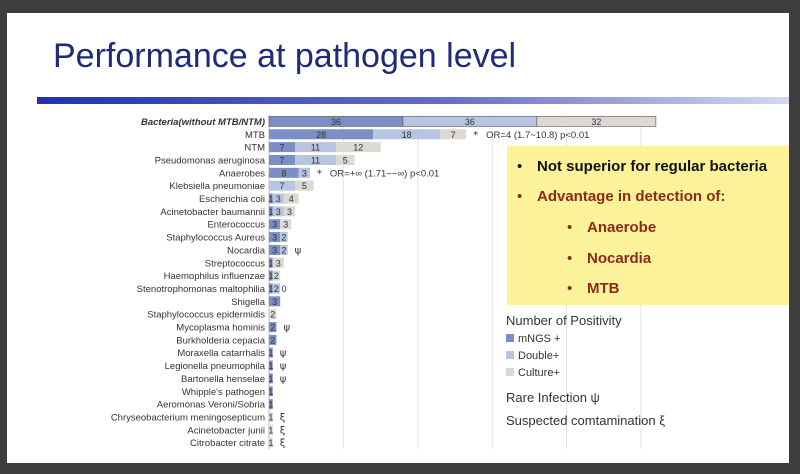 The image size is (800, 474). What do you see at coordinates (539, 373) in the screenshot?
I see `legend-label: Culture+` at bounding box center [539, 373].